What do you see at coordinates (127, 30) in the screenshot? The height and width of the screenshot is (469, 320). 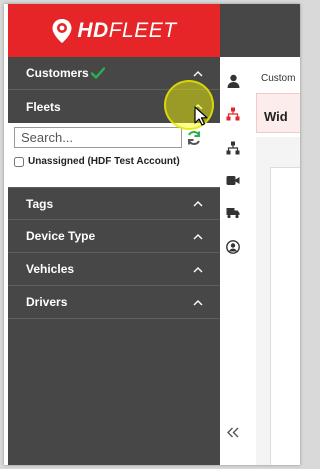 I see `logo-text: HDFLEET` at bounding box center [127, 30].